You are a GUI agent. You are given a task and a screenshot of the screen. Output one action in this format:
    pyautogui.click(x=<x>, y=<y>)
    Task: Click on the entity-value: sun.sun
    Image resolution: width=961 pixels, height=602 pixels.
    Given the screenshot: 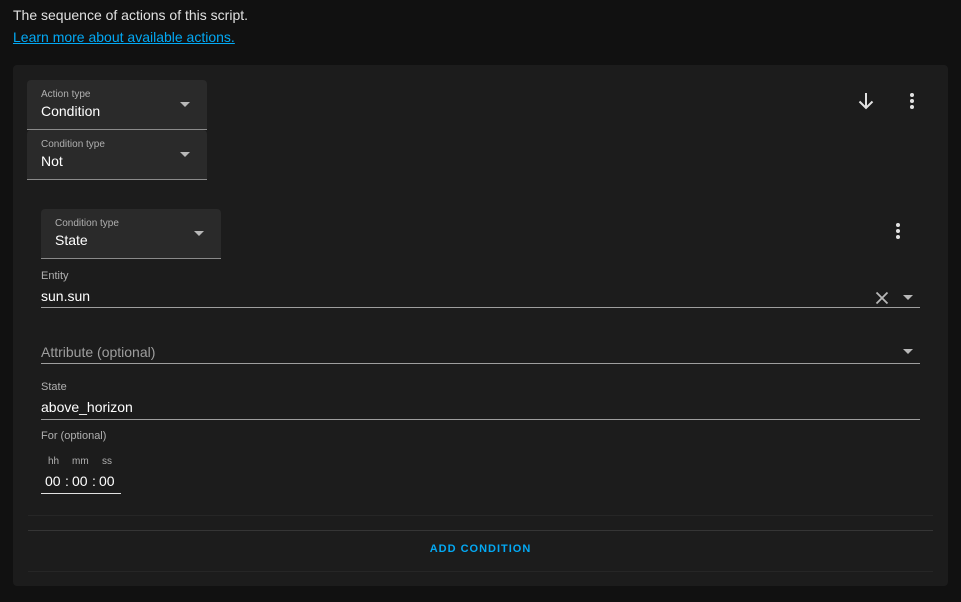 What is the action you would take?
    pyautogui.click(x=66, y=296)
    